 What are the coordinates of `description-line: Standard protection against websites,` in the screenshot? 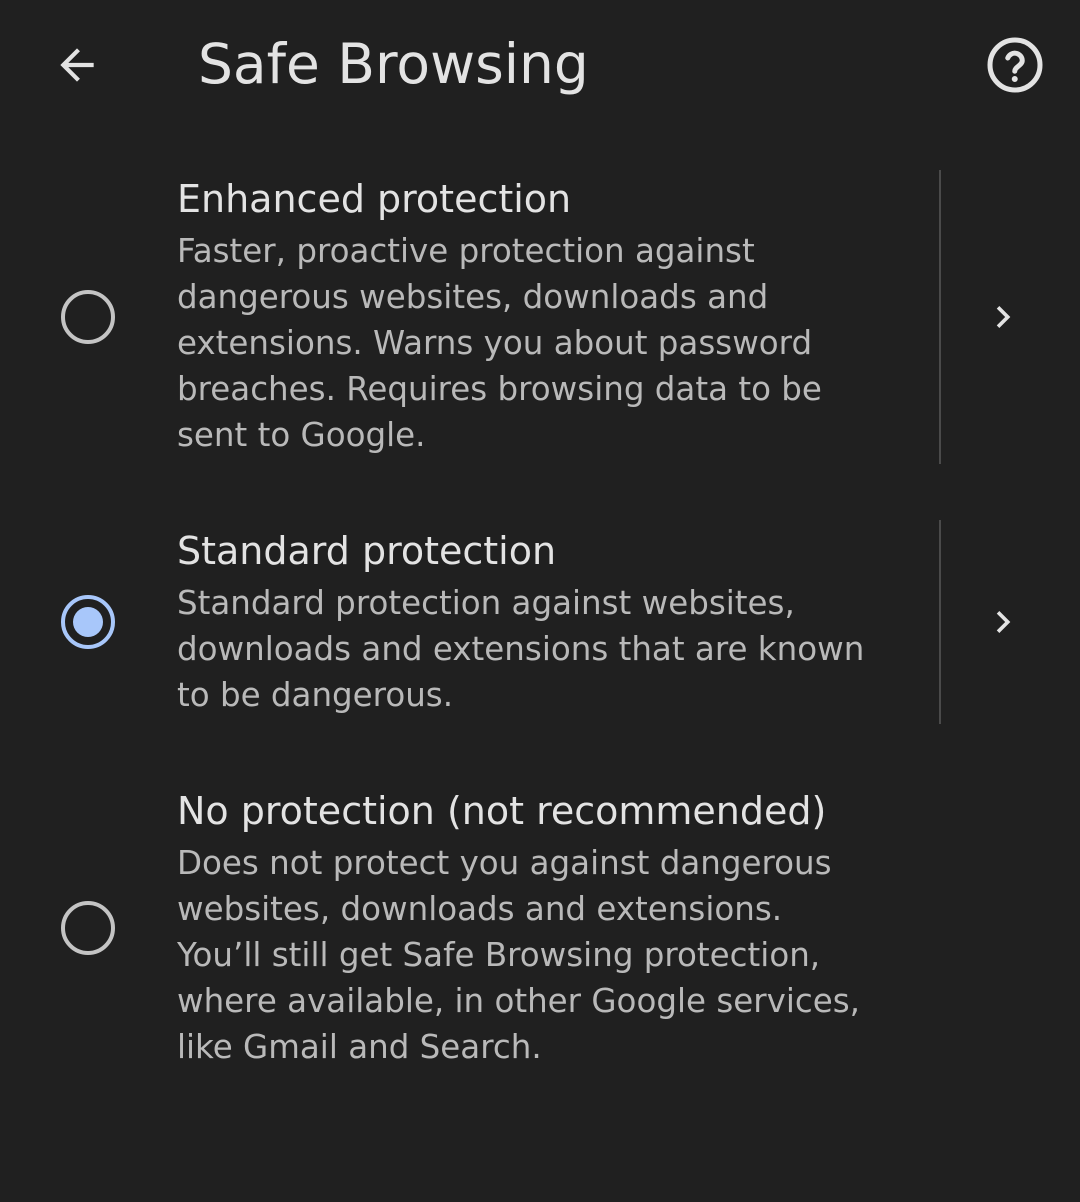 It's located at (486, 603).